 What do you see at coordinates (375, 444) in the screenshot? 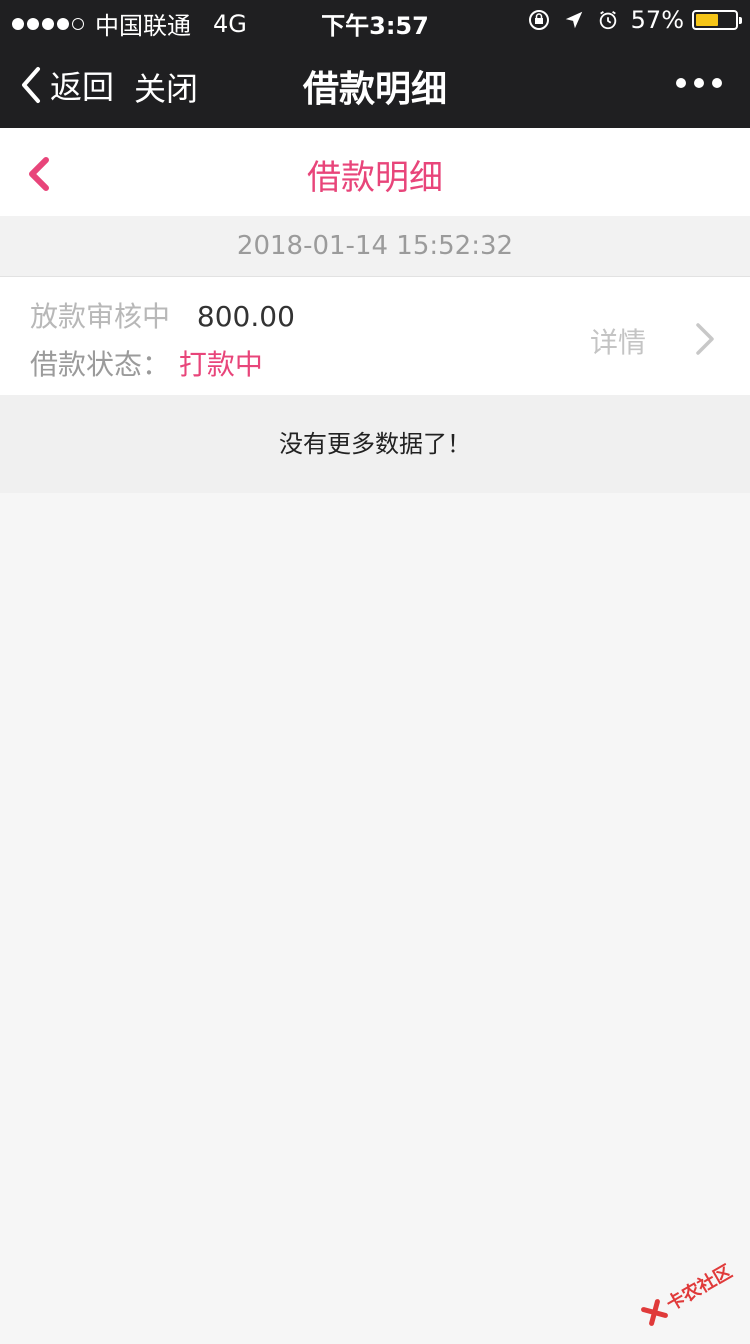
I see `no-more-data-message: 没有更多数据了！` at bounding box center [375, 444].